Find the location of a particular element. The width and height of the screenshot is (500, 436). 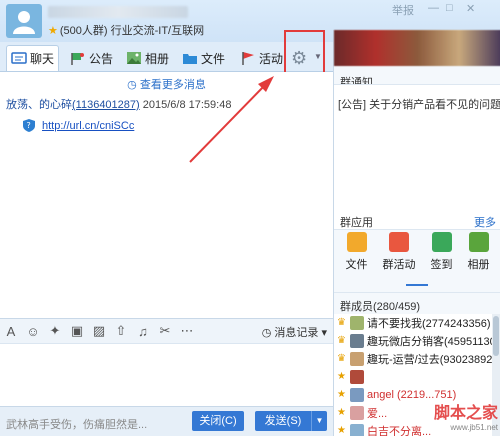

app-group-activity: 群活动 is located at coordinates (399, 258).